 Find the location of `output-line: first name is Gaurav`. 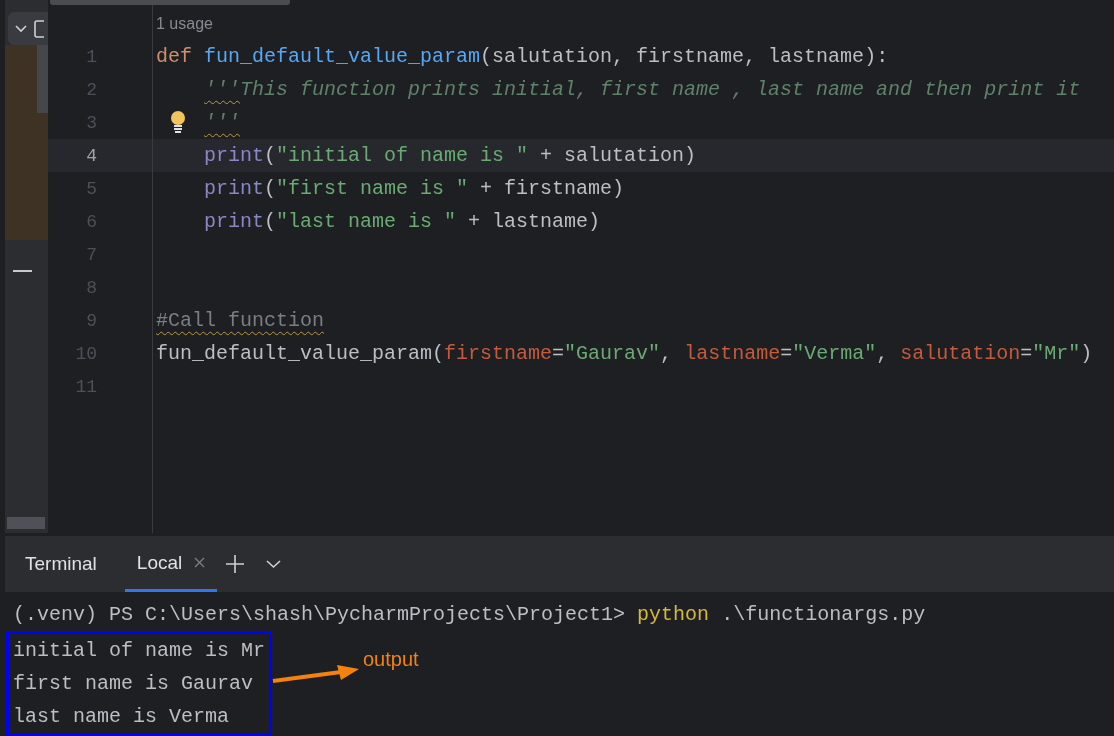

output-line: first name is Gaurav is located at coordinates (134, 684).